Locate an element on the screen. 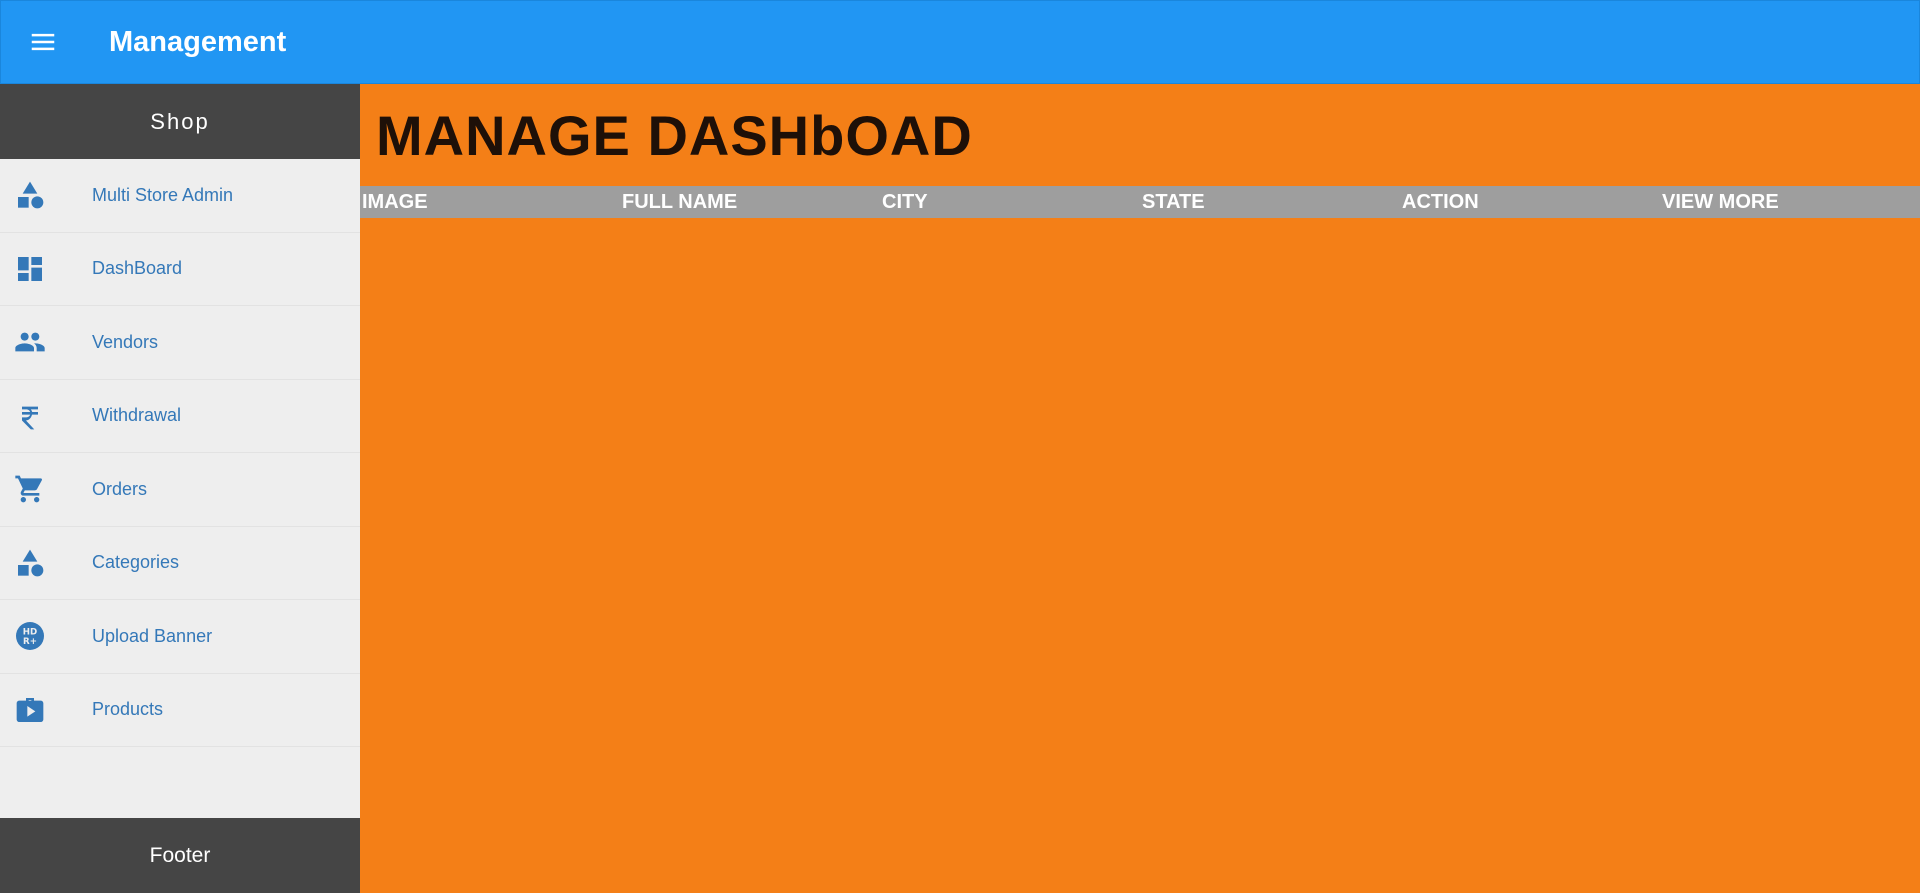 The width and height of the screenshot is (1920, 893). sidebar-item-products: Products is located at coordinates (180, 710).